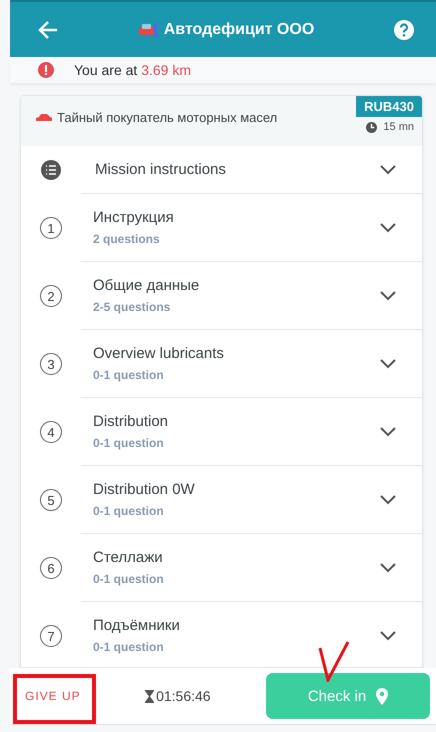 This screenshot has width=436, height=732. Describe the element at coordinates (221, 228) in the screenshot. I see `section-row: 1 Инструкция 2 questions` at that location.